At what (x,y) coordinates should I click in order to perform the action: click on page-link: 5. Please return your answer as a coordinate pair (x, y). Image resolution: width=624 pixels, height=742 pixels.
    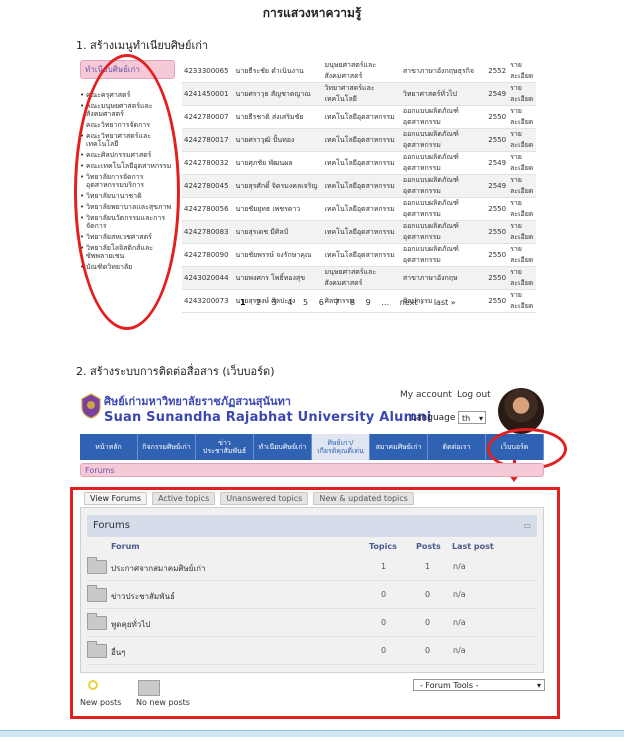
    Looking at the image, I should click on (305, 302).